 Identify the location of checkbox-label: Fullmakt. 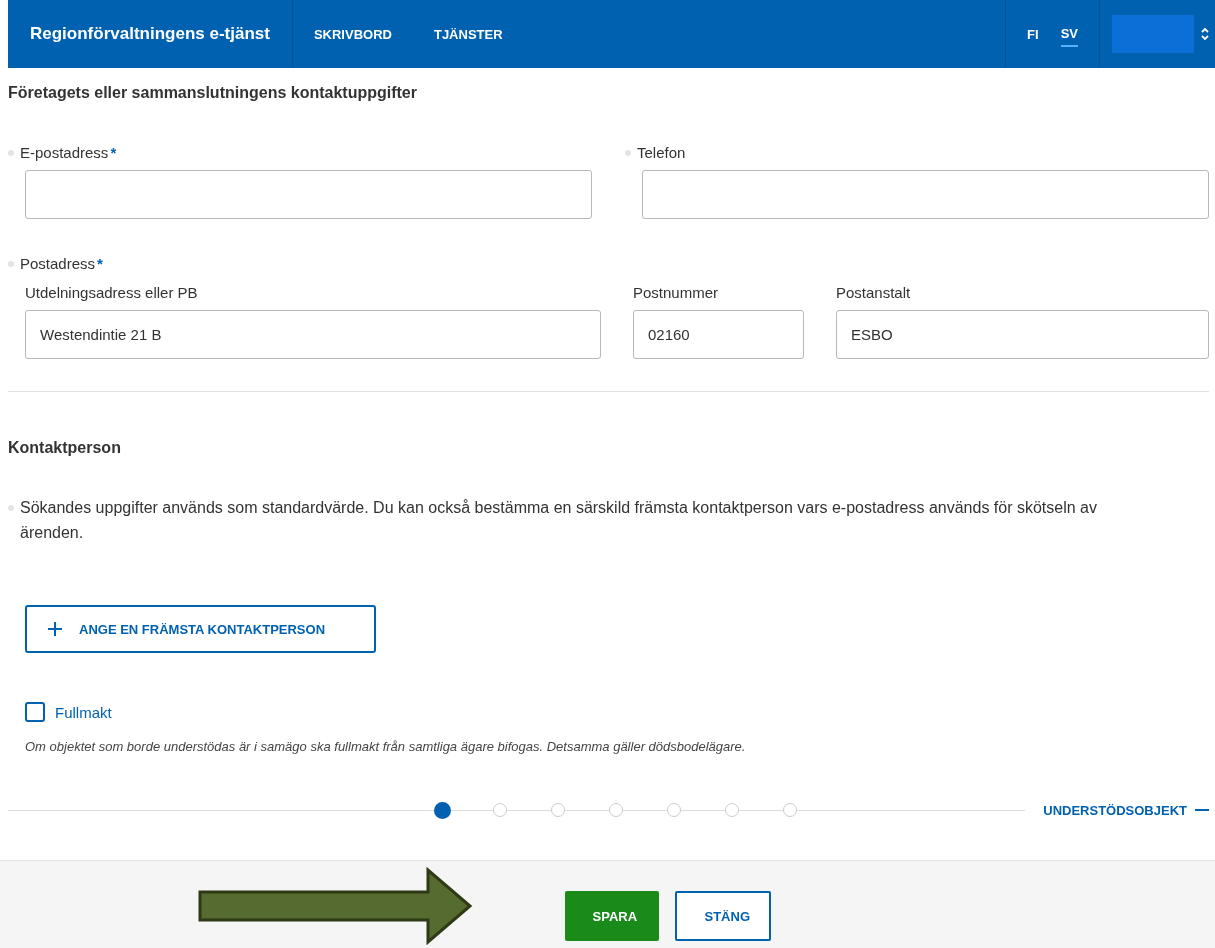
(83, 712).